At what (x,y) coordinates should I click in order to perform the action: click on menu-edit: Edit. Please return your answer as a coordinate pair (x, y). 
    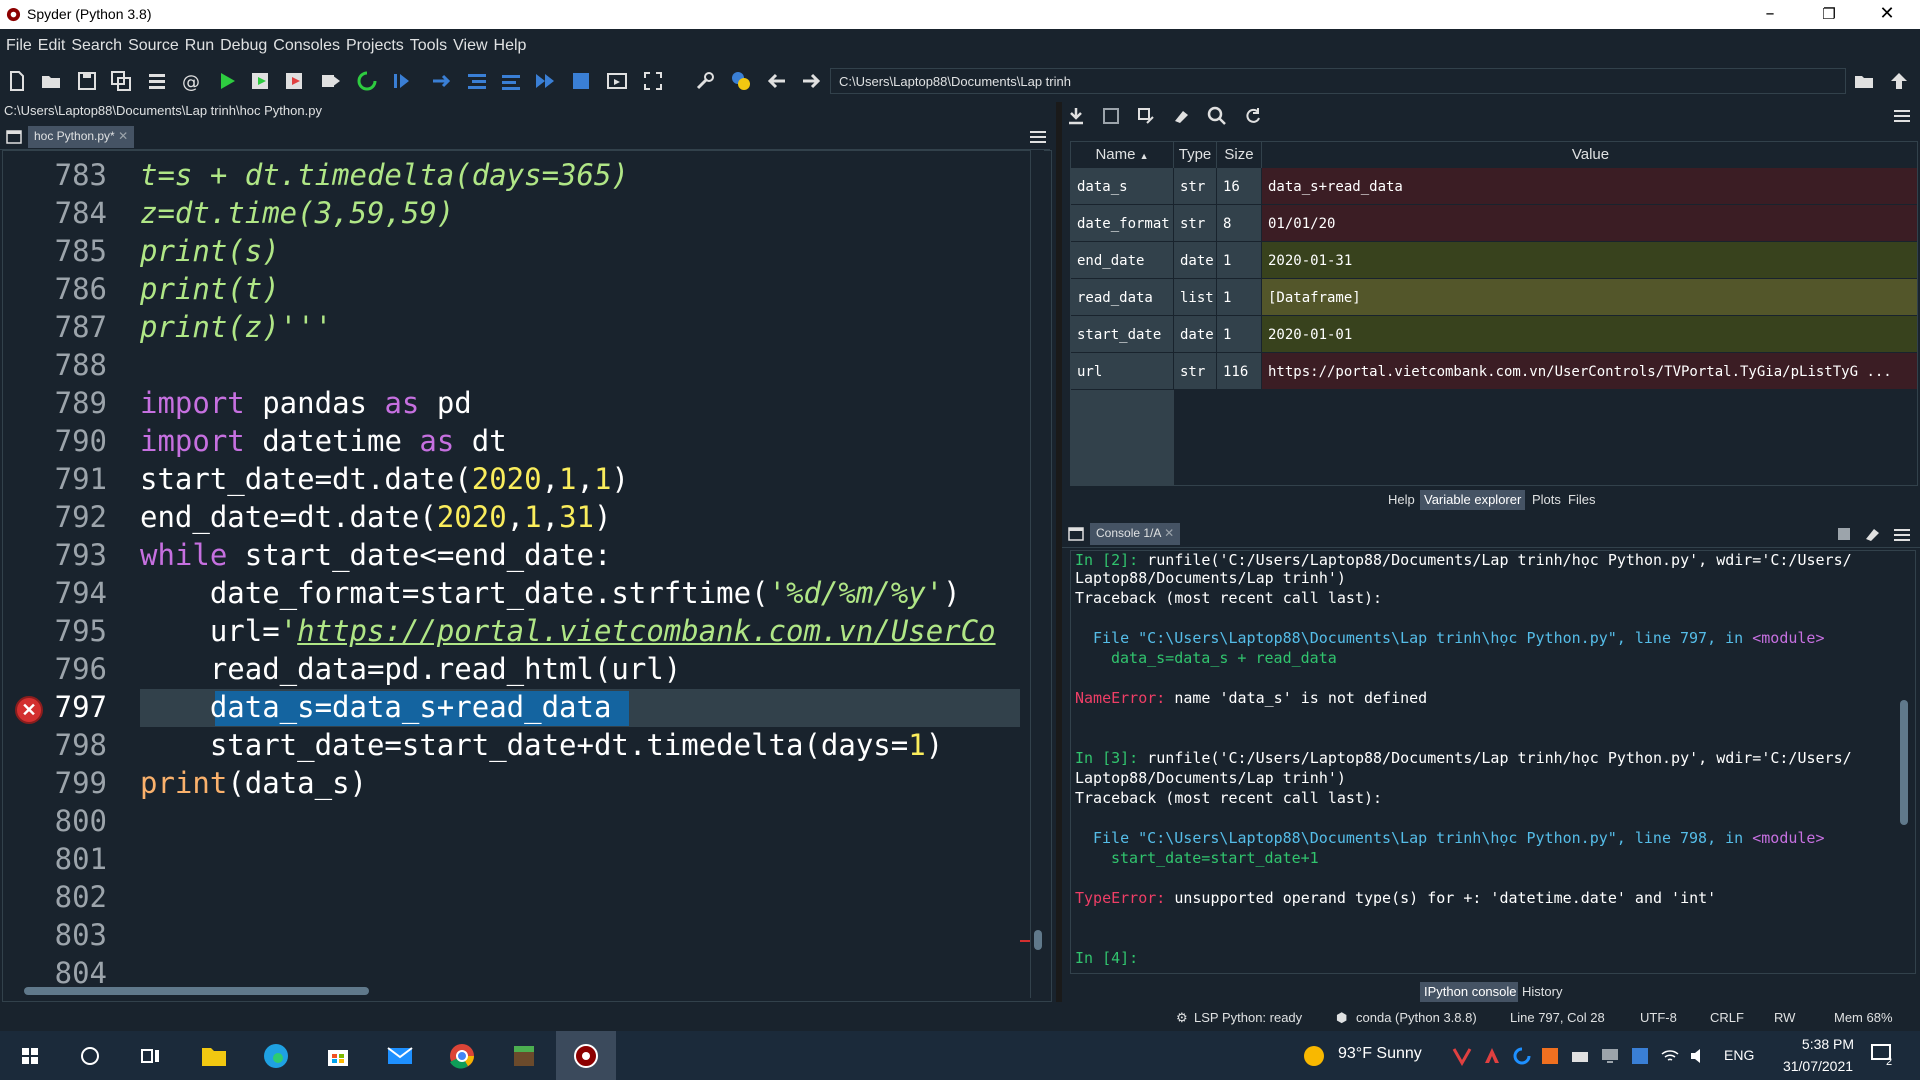
    Looking at the image, I should click on (52, 42).